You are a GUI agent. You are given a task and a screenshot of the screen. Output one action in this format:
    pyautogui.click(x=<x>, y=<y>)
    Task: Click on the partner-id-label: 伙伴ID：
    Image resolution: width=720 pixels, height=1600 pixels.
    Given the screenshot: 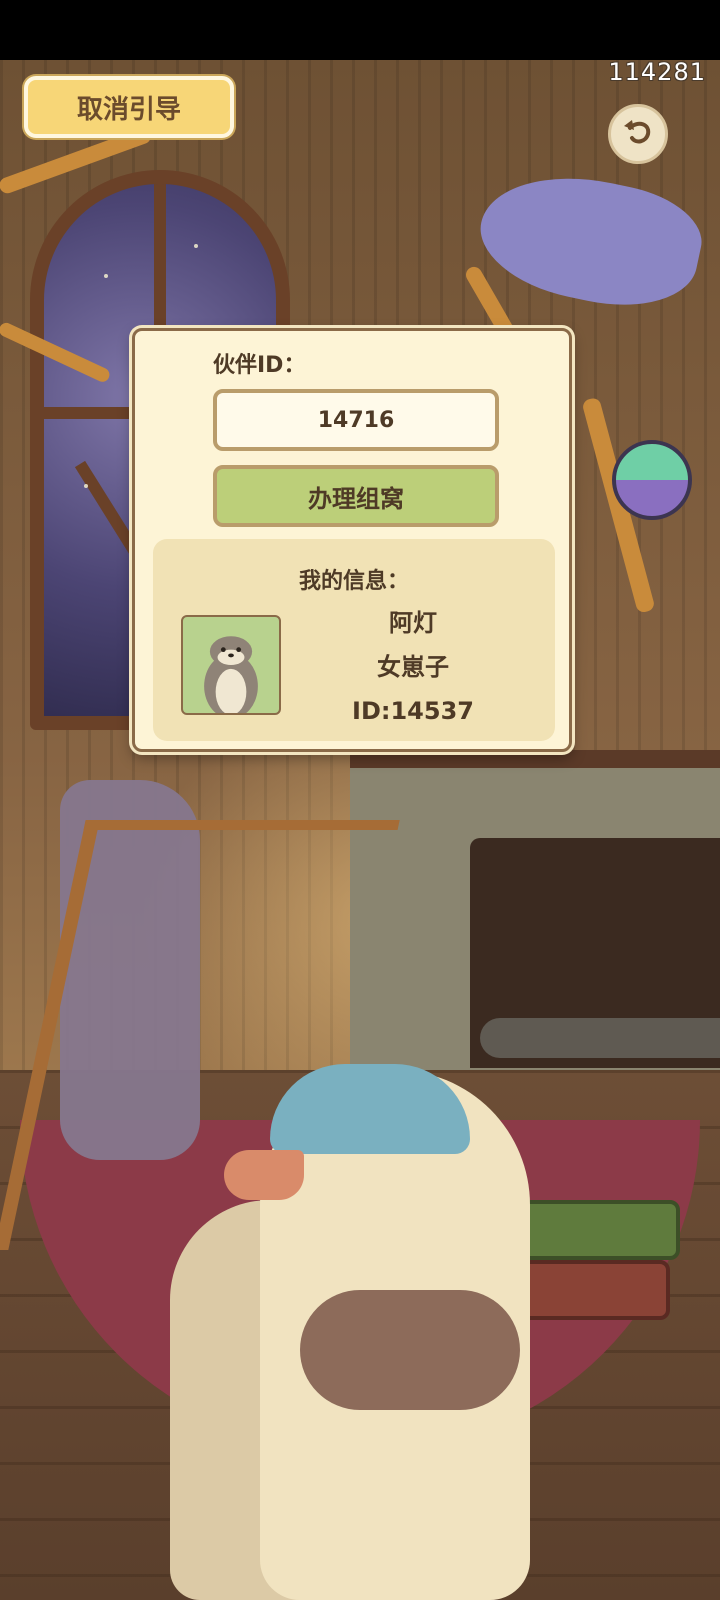 What is the action you would take?
    pyautogui.click(x=259, y=365)
    